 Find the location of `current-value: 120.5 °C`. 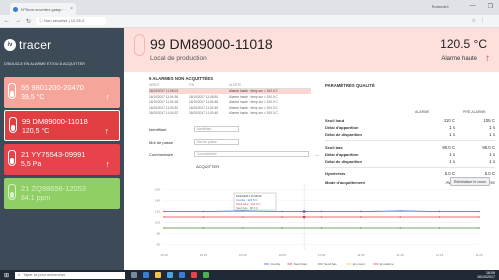

current-value: 120.5 °C is located at coordinates (463, 44).